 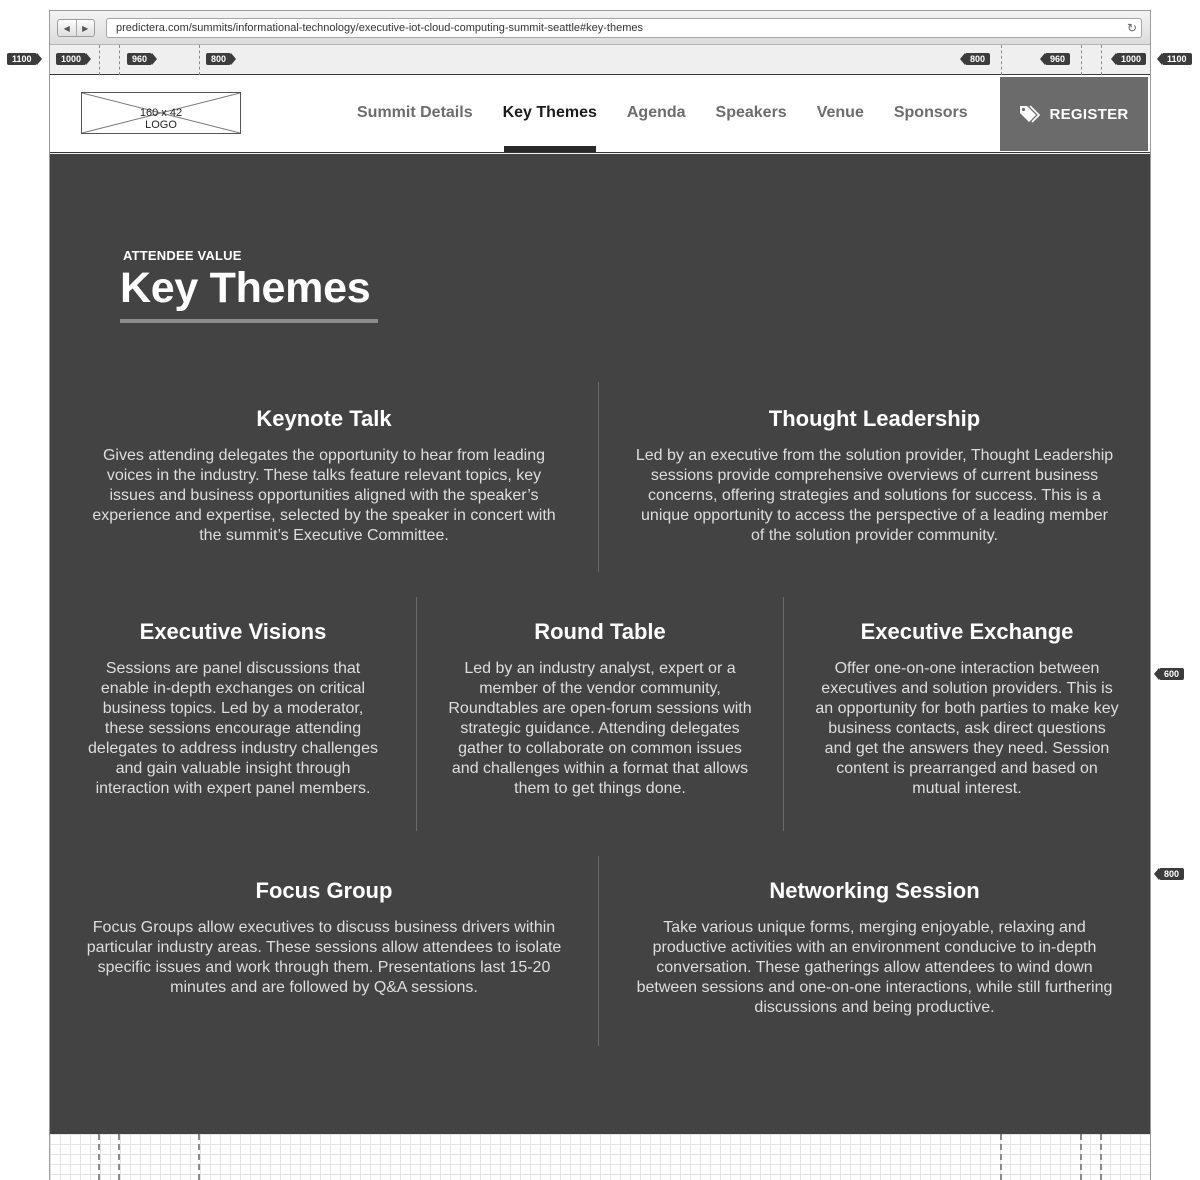 I want to click on register-button: REGISTER, so click(x=1074, y=114).